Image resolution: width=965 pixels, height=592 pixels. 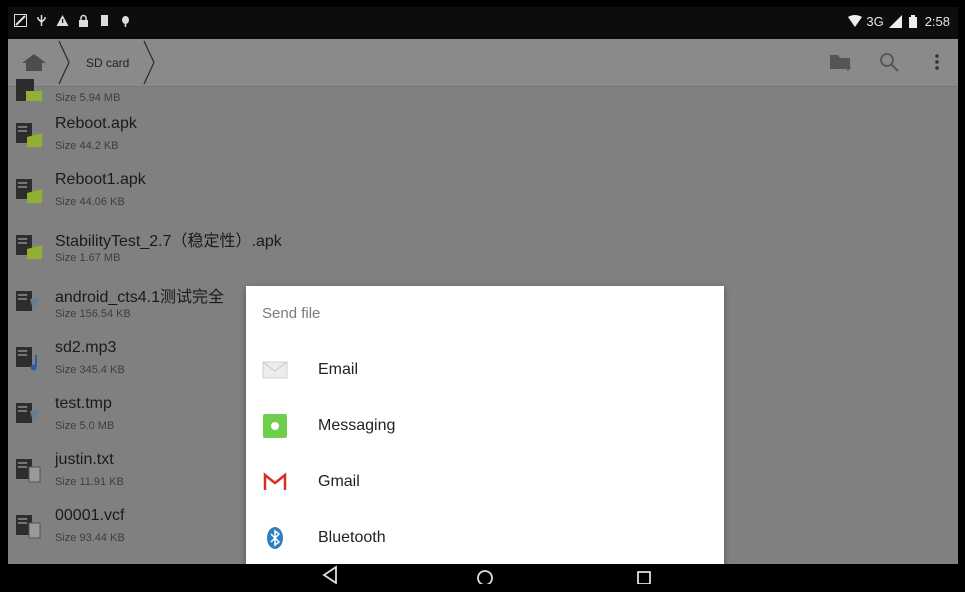 What do you see at coordinates (338, 369) in the screenshot?
I see `option-label: Email` at bounding box center [338, 369].